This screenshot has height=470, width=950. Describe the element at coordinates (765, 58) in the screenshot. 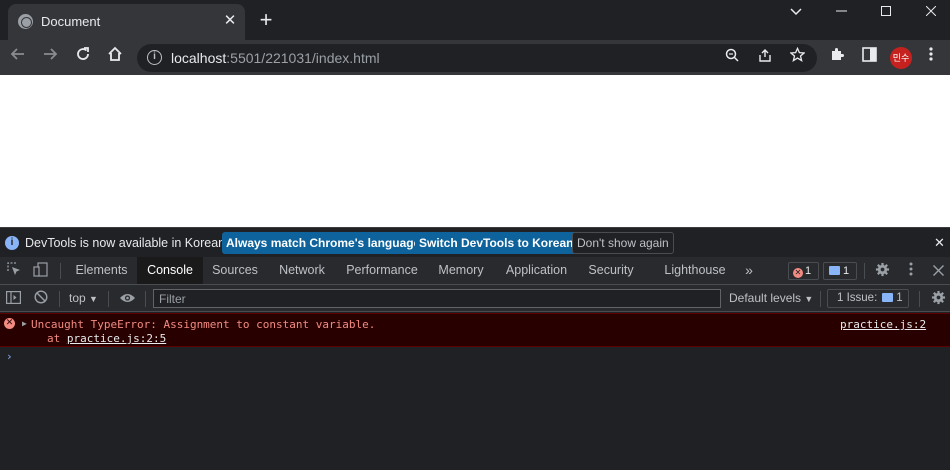

I see `share-icon` at that location.